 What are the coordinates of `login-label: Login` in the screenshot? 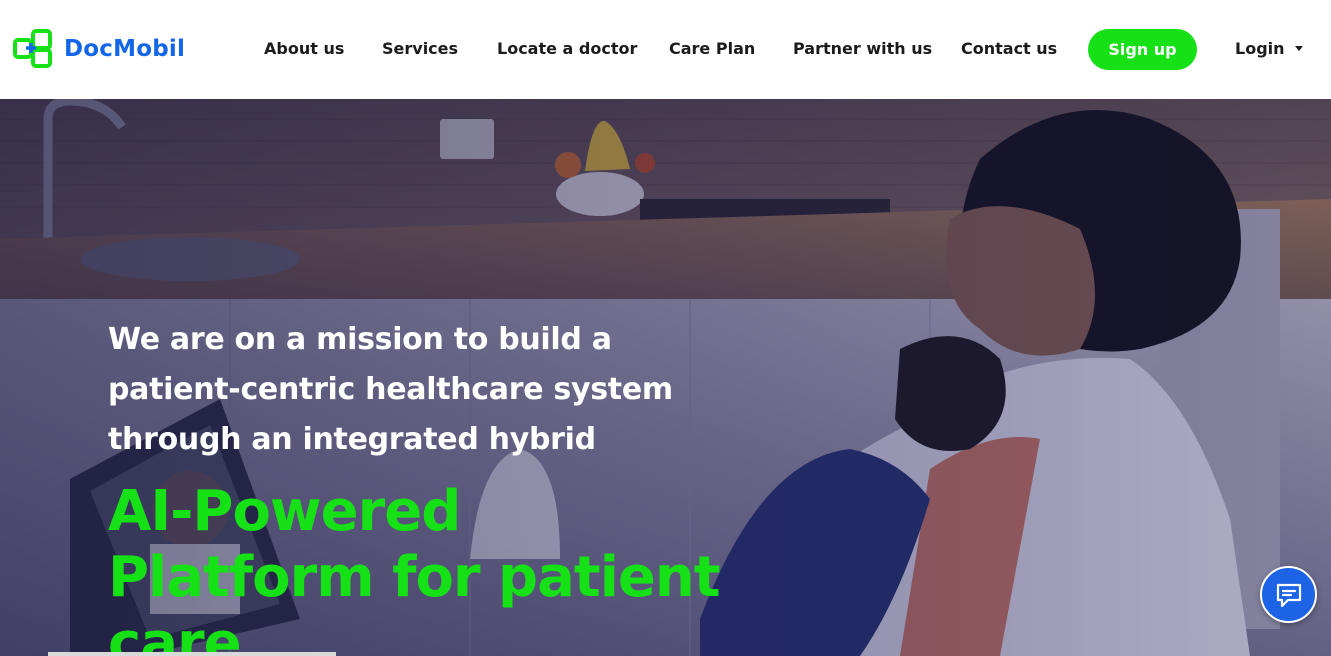 It's located at (1260, 48).